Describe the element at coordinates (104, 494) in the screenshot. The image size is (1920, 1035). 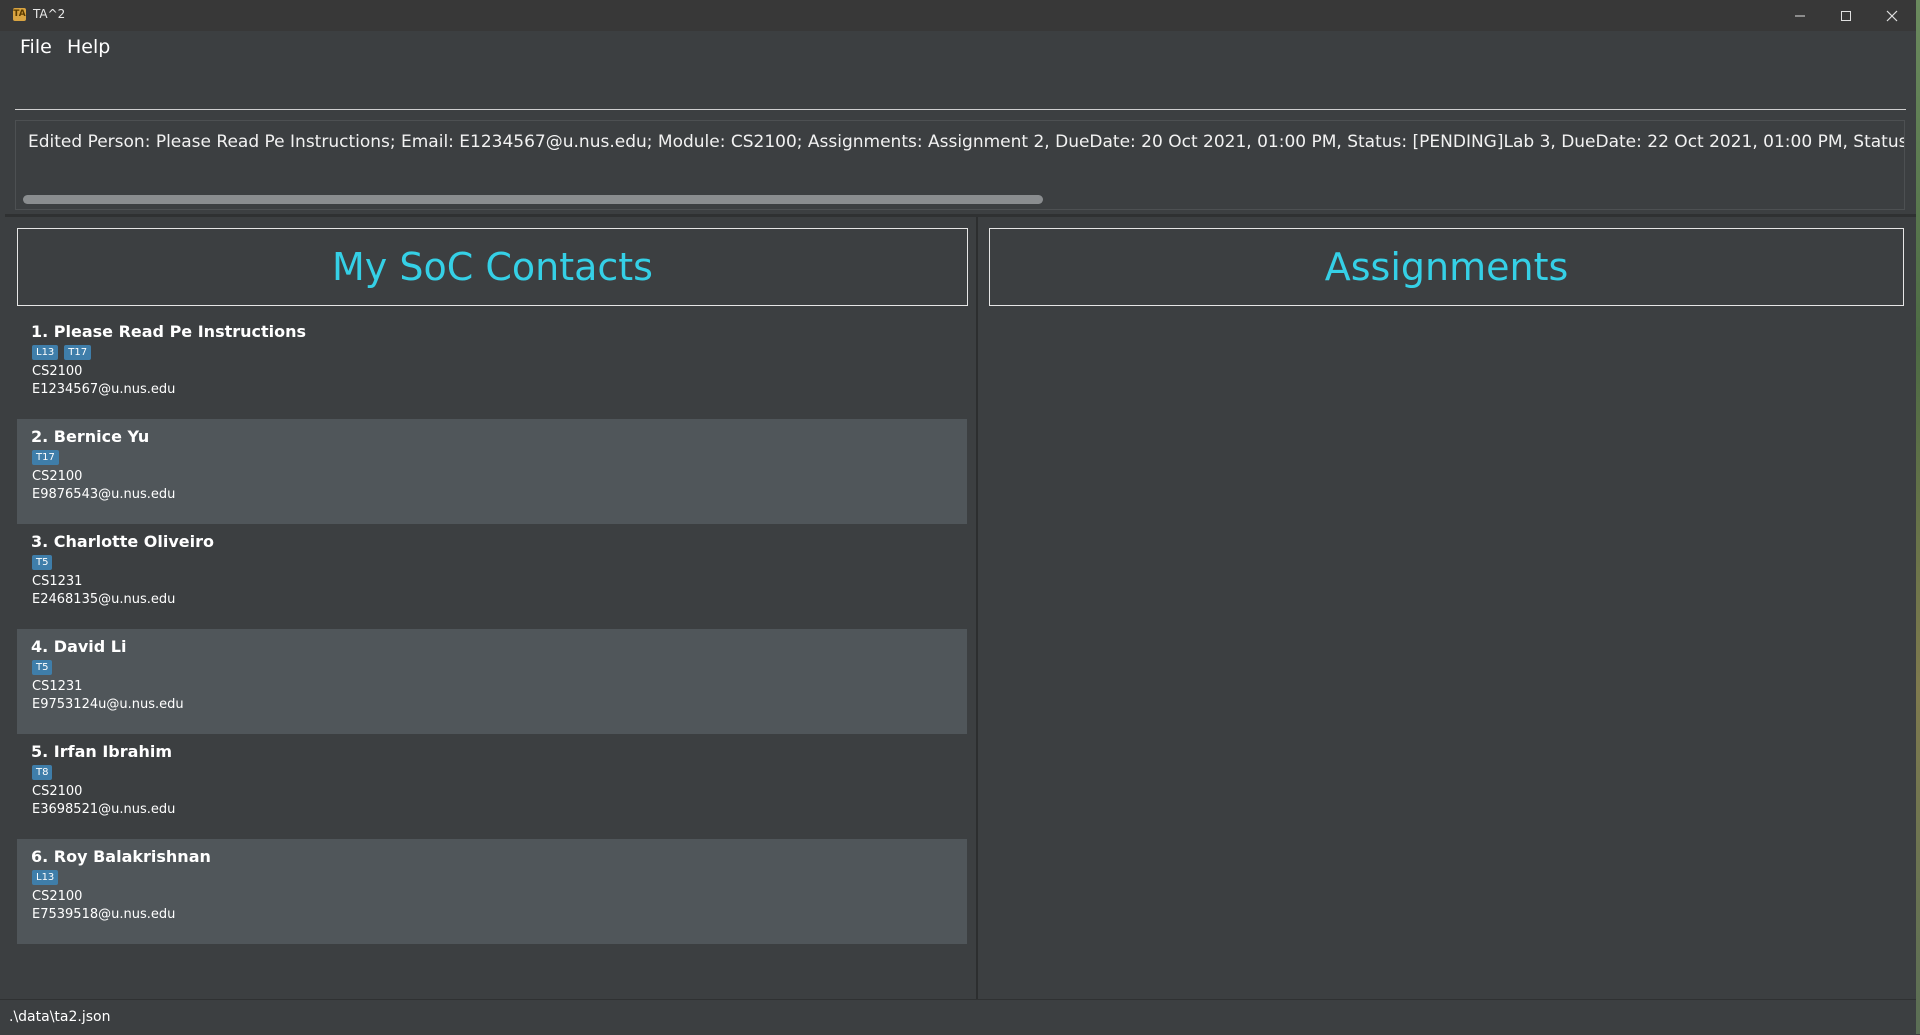
I see `contact-email: E9876543@u.nus.edu` at that location.